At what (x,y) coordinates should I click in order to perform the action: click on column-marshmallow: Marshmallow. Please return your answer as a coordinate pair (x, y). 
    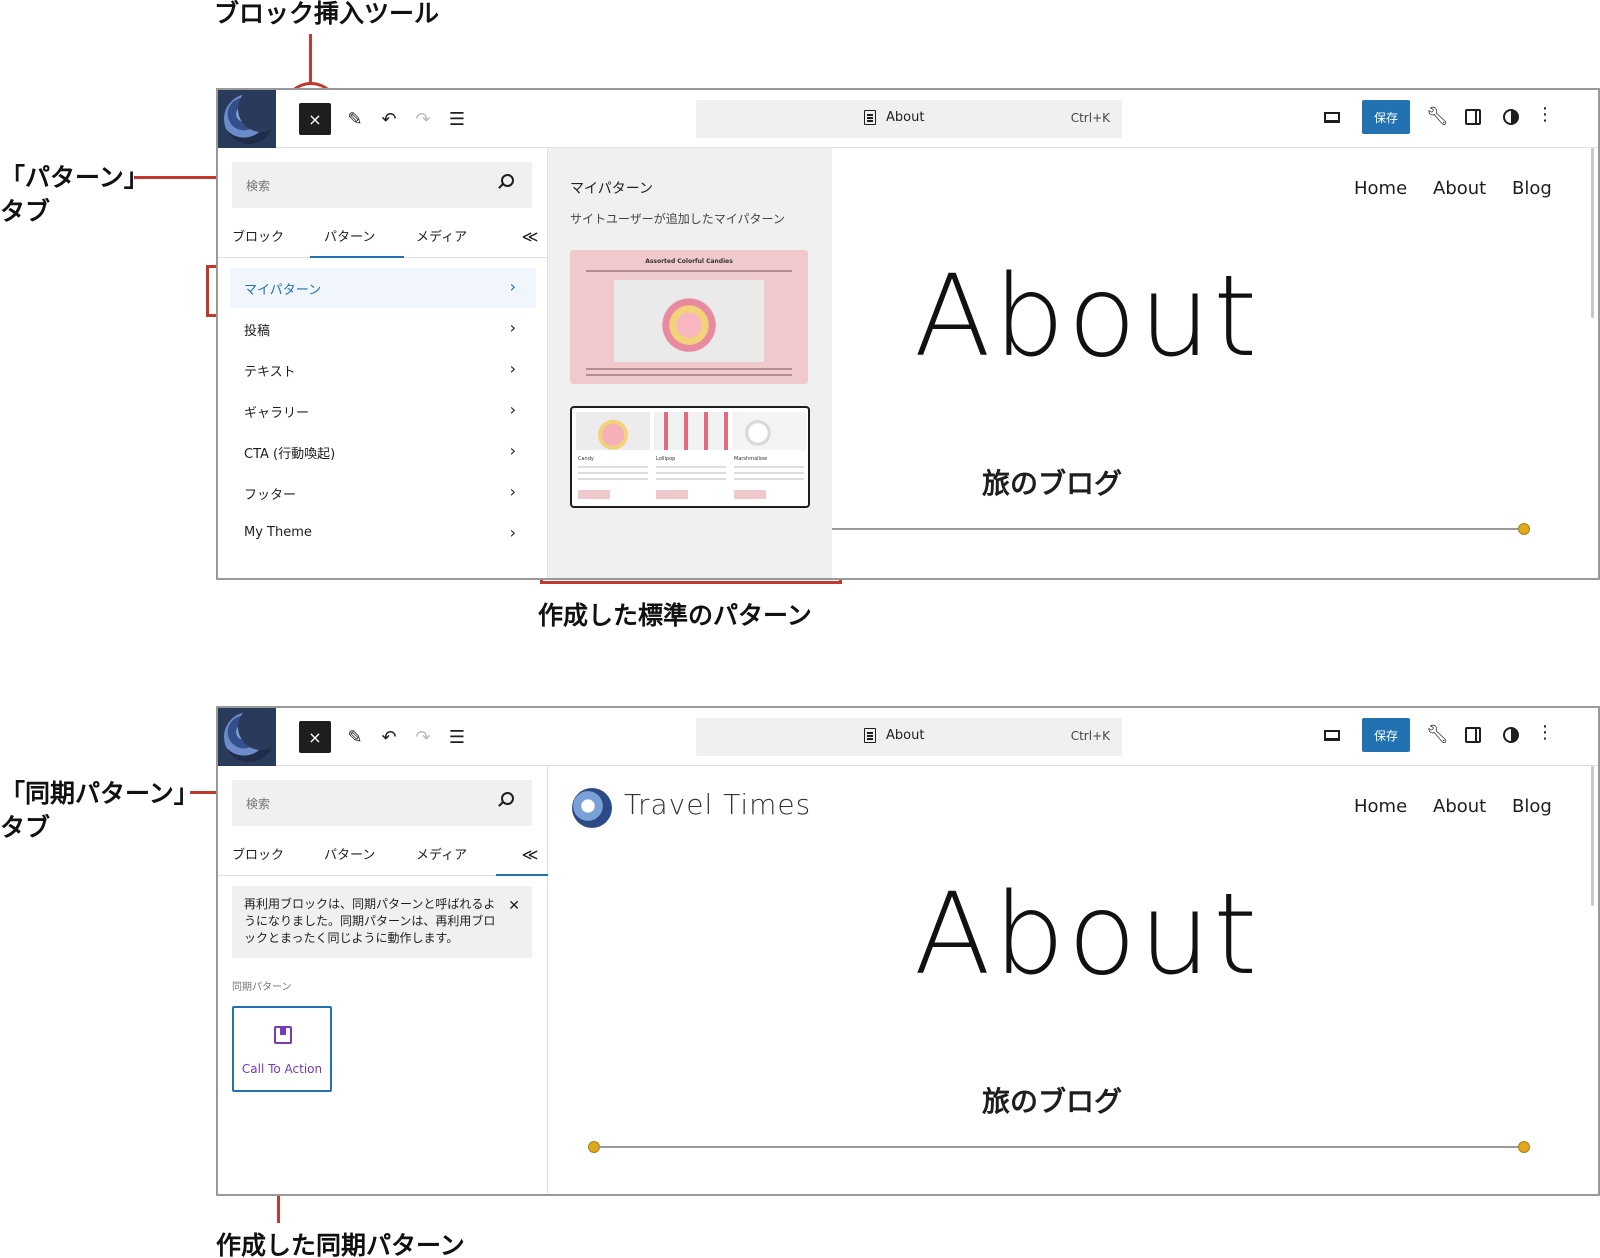
    Looking at the image, I should click on (769, 458).